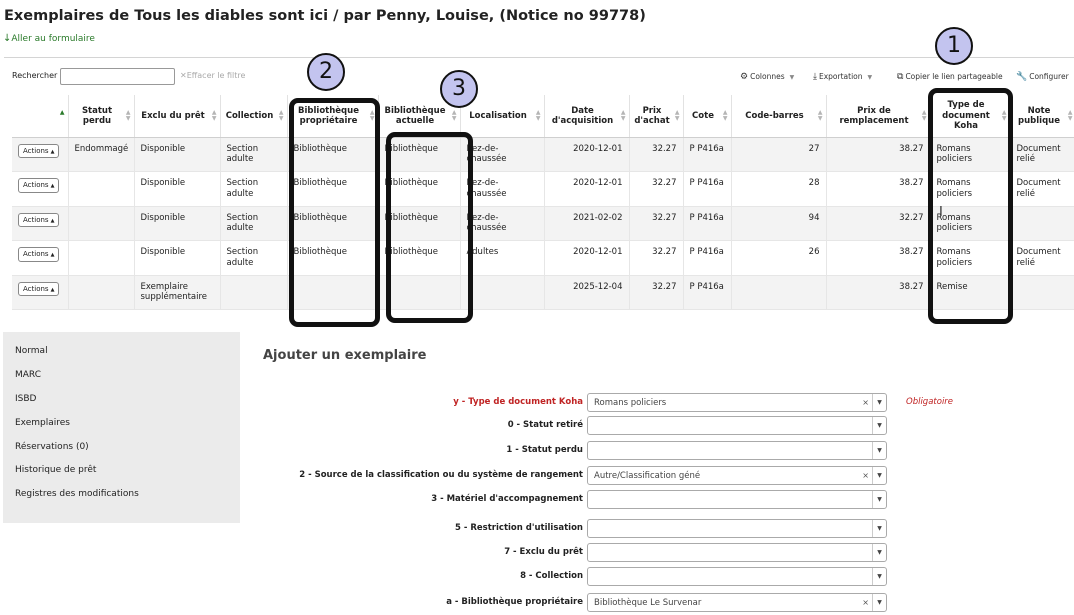  Describe the element at coordinates (941, 212) in the screenshot. I see `text-cursor-icon: I` at that location.